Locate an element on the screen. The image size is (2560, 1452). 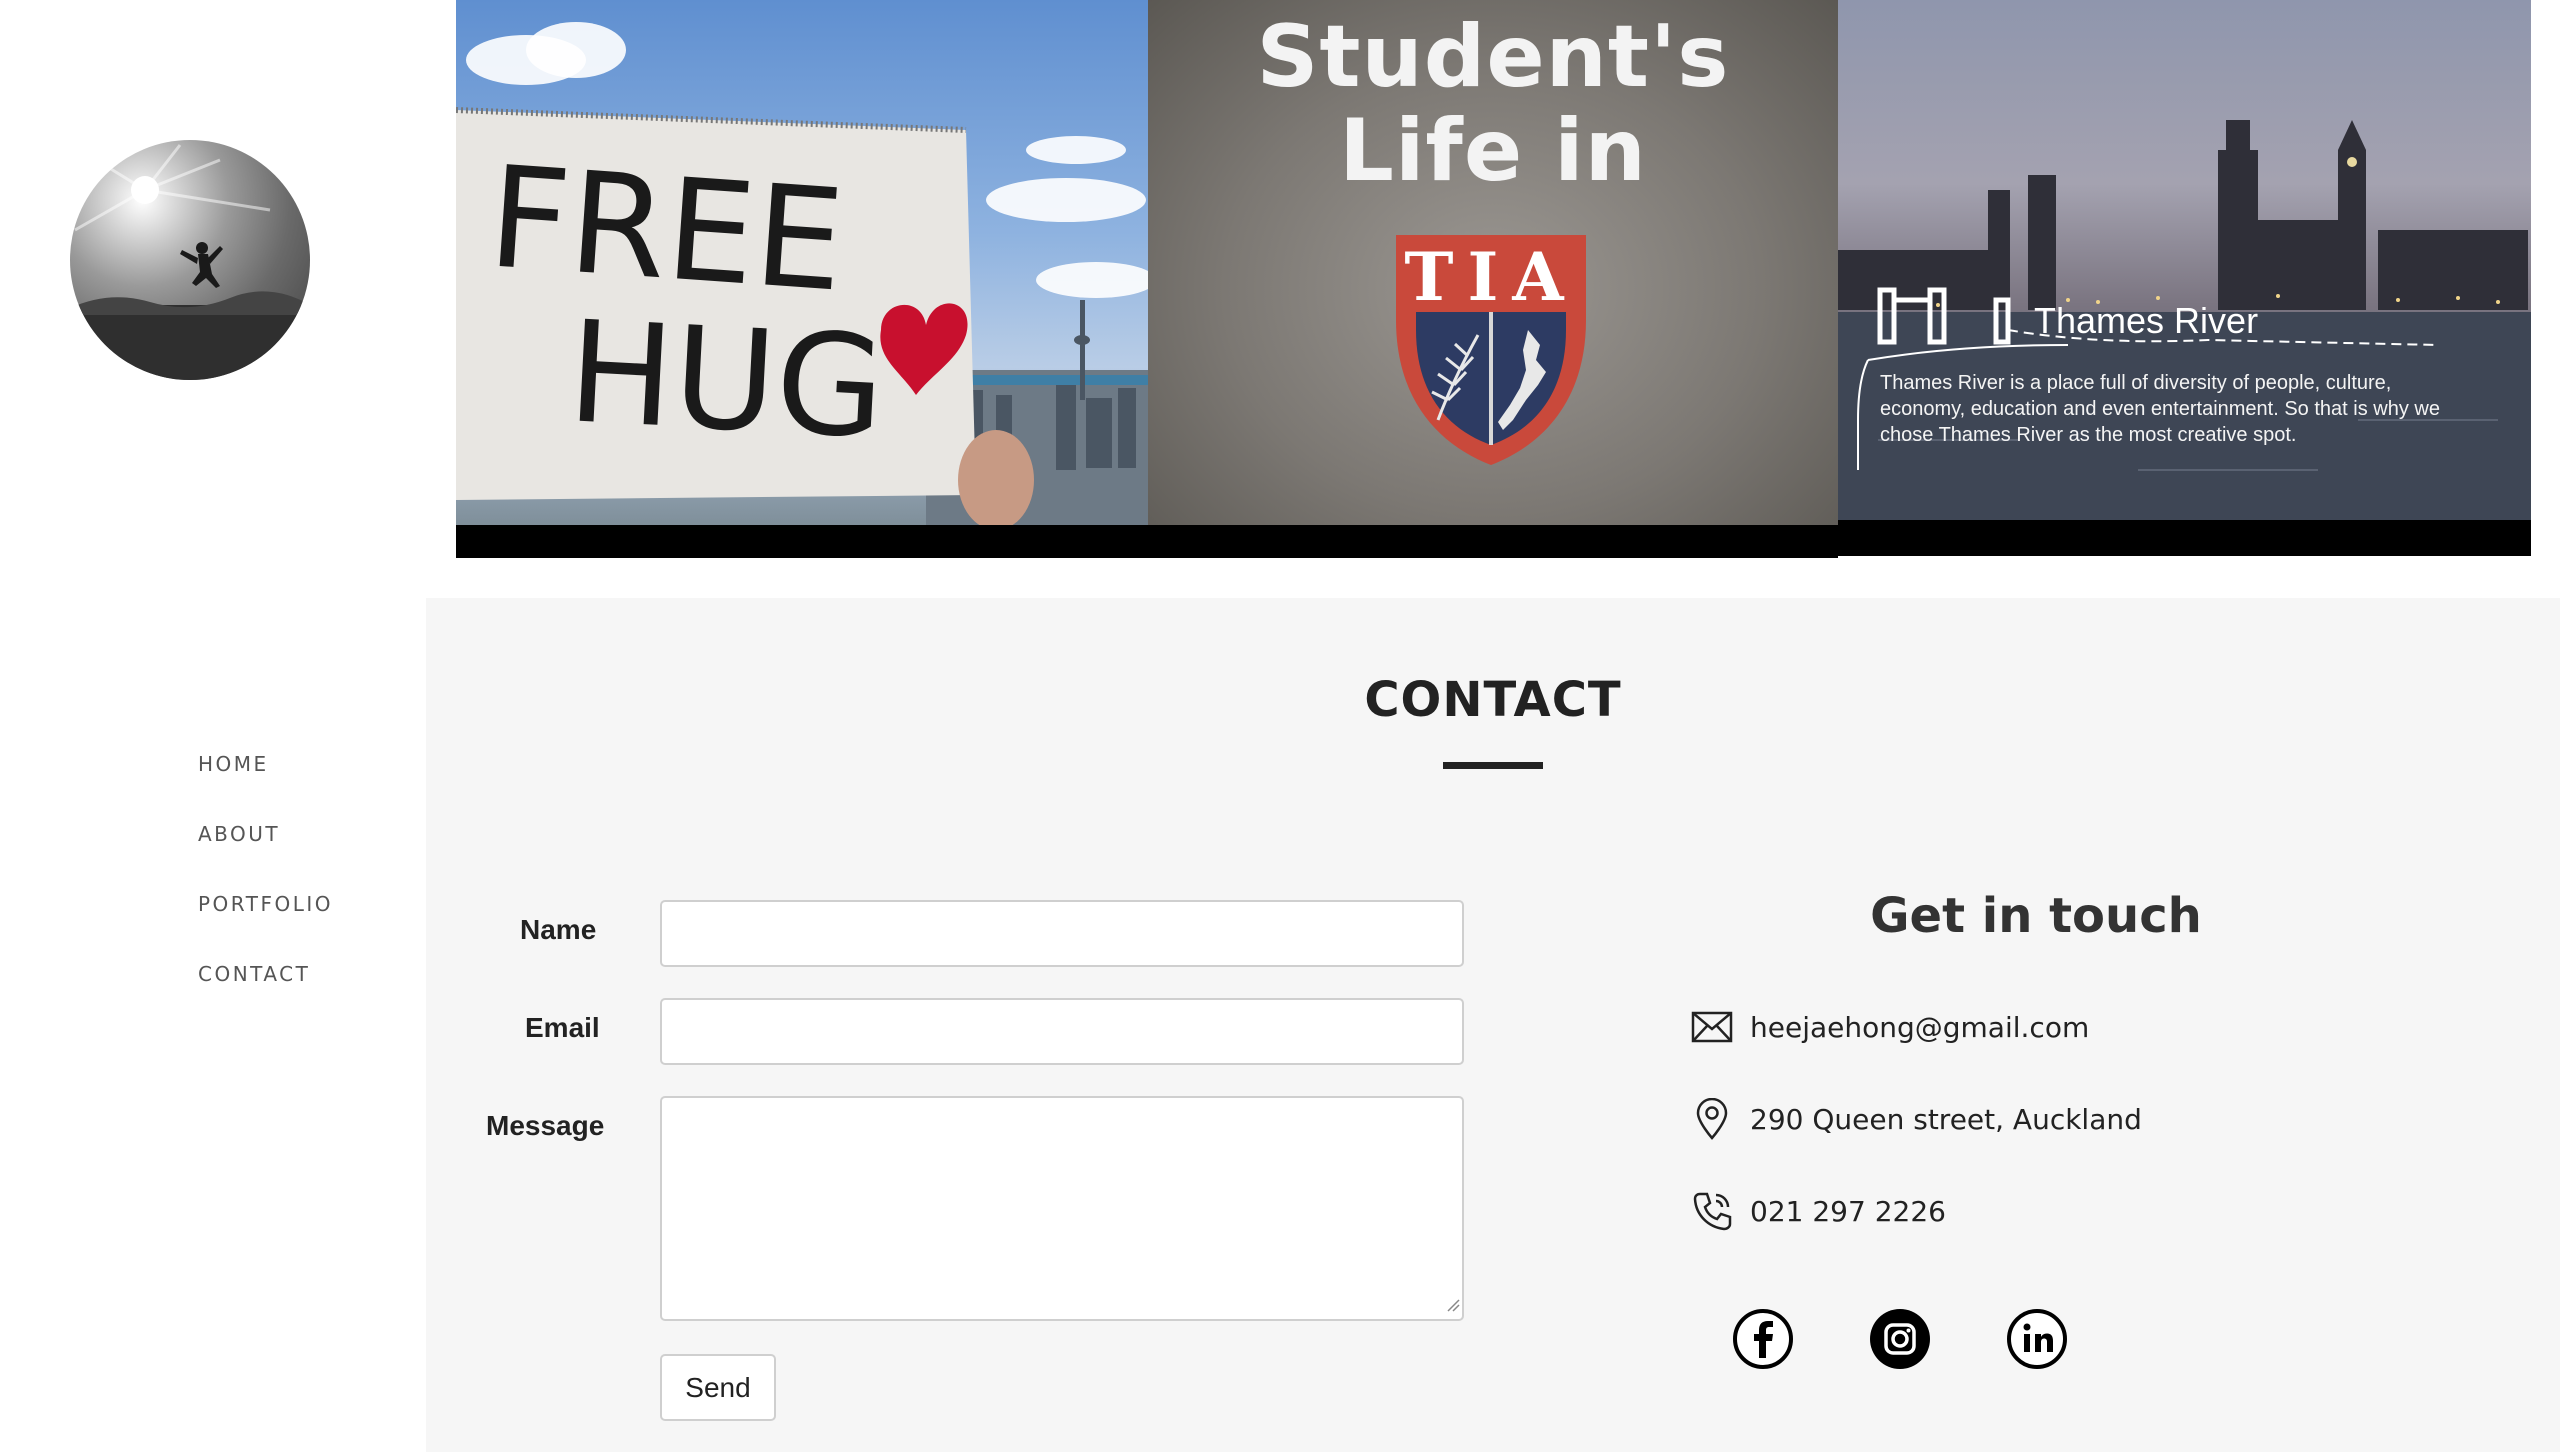
heading-divider is located at coordinates (1493, 765).